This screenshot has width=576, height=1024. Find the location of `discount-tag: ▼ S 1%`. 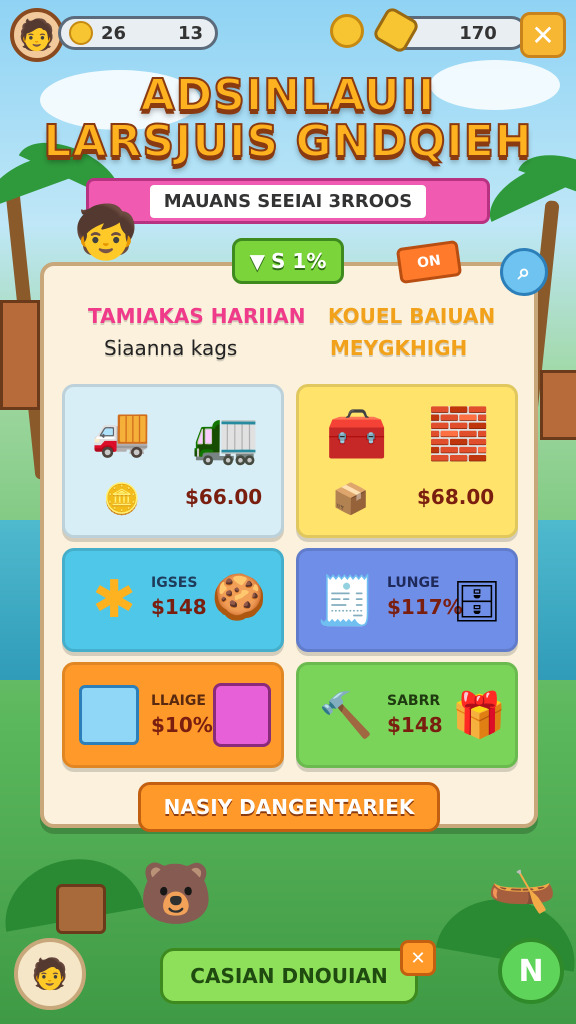

discount-tag: ▼ S 1% is located at coordinates (288, 261).